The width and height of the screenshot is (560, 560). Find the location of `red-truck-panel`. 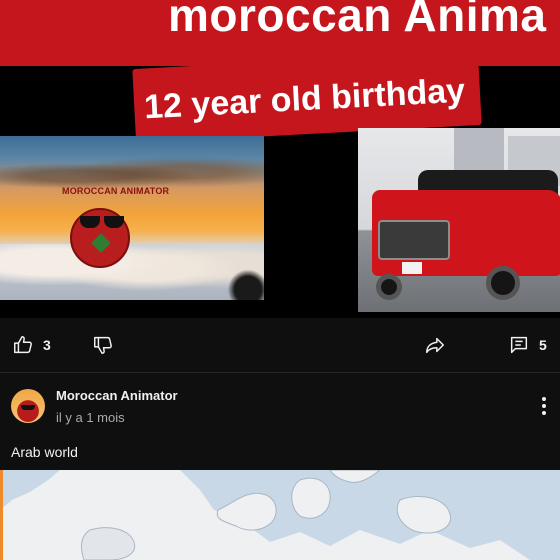

red-truck-panel is located at coordinates (459, 220).